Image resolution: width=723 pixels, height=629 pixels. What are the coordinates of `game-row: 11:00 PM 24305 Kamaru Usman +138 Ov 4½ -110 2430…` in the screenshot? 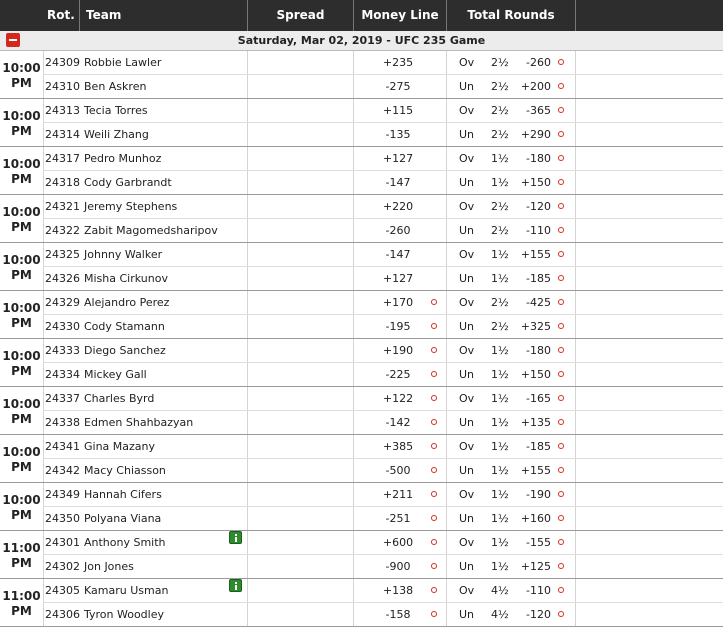 It's located at (361, 603).